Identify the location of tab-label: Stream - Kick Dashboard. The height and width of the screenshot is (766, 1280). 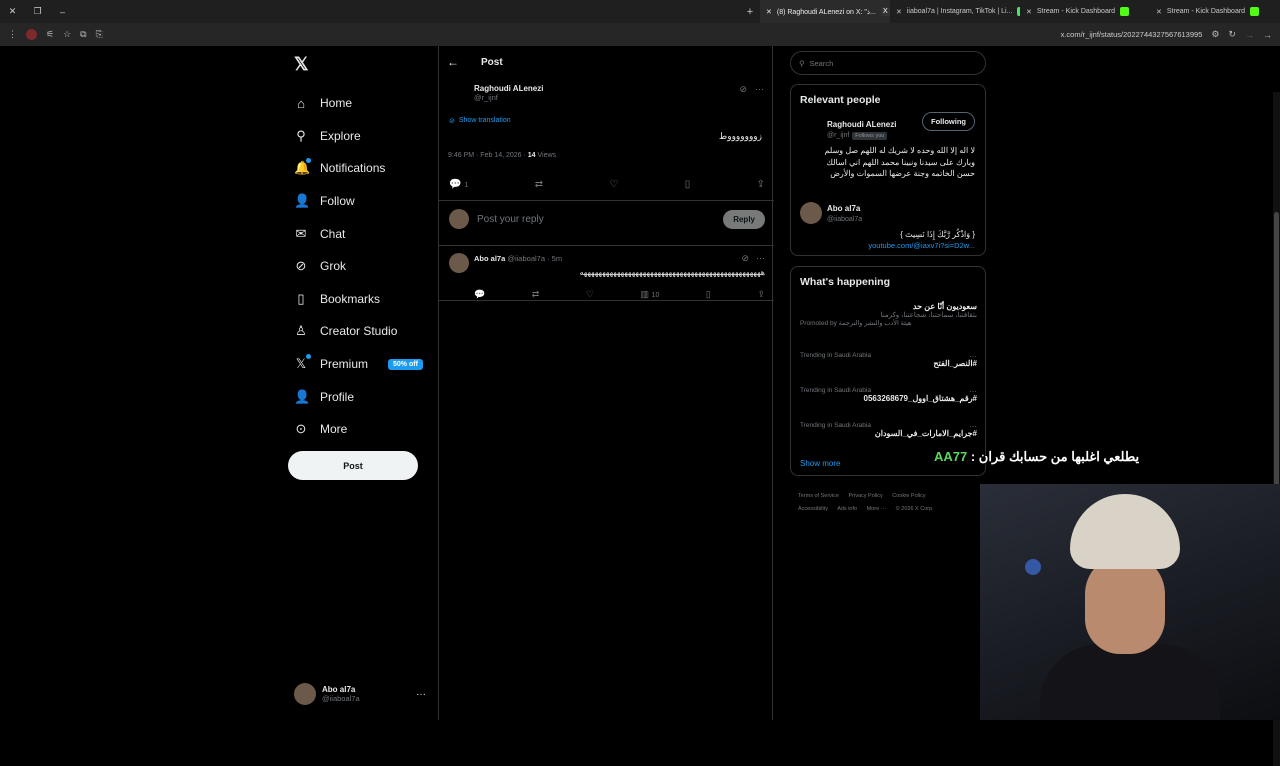
(1206, 11).